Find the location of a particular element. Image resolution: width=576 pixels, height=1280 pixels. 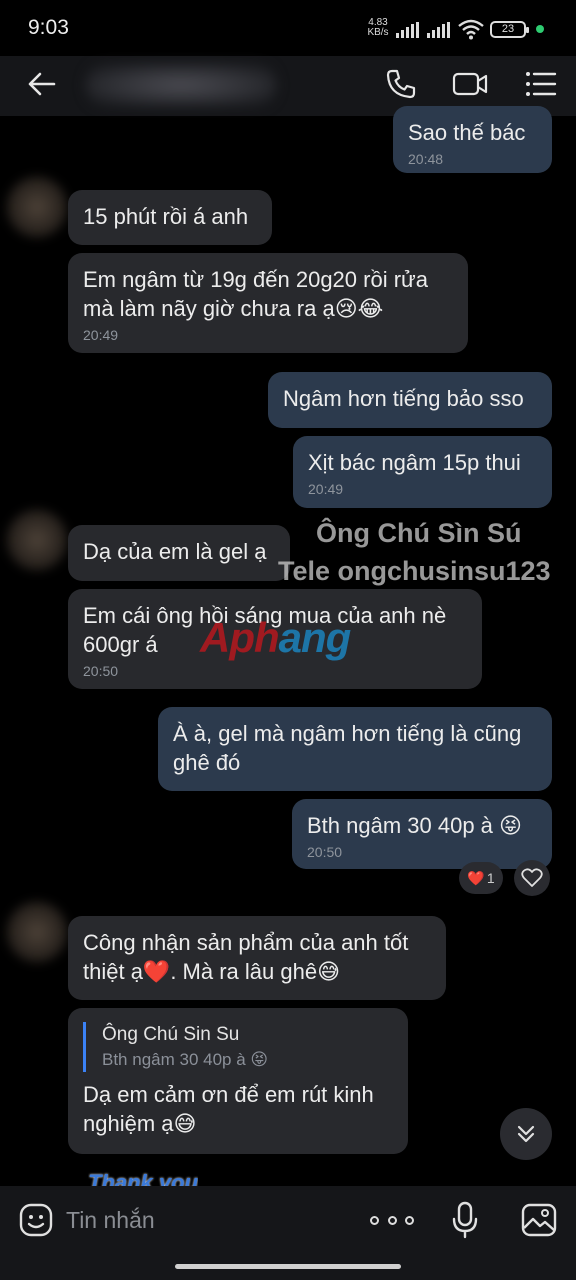

wifi-icon is located at coordinates (471, 29).